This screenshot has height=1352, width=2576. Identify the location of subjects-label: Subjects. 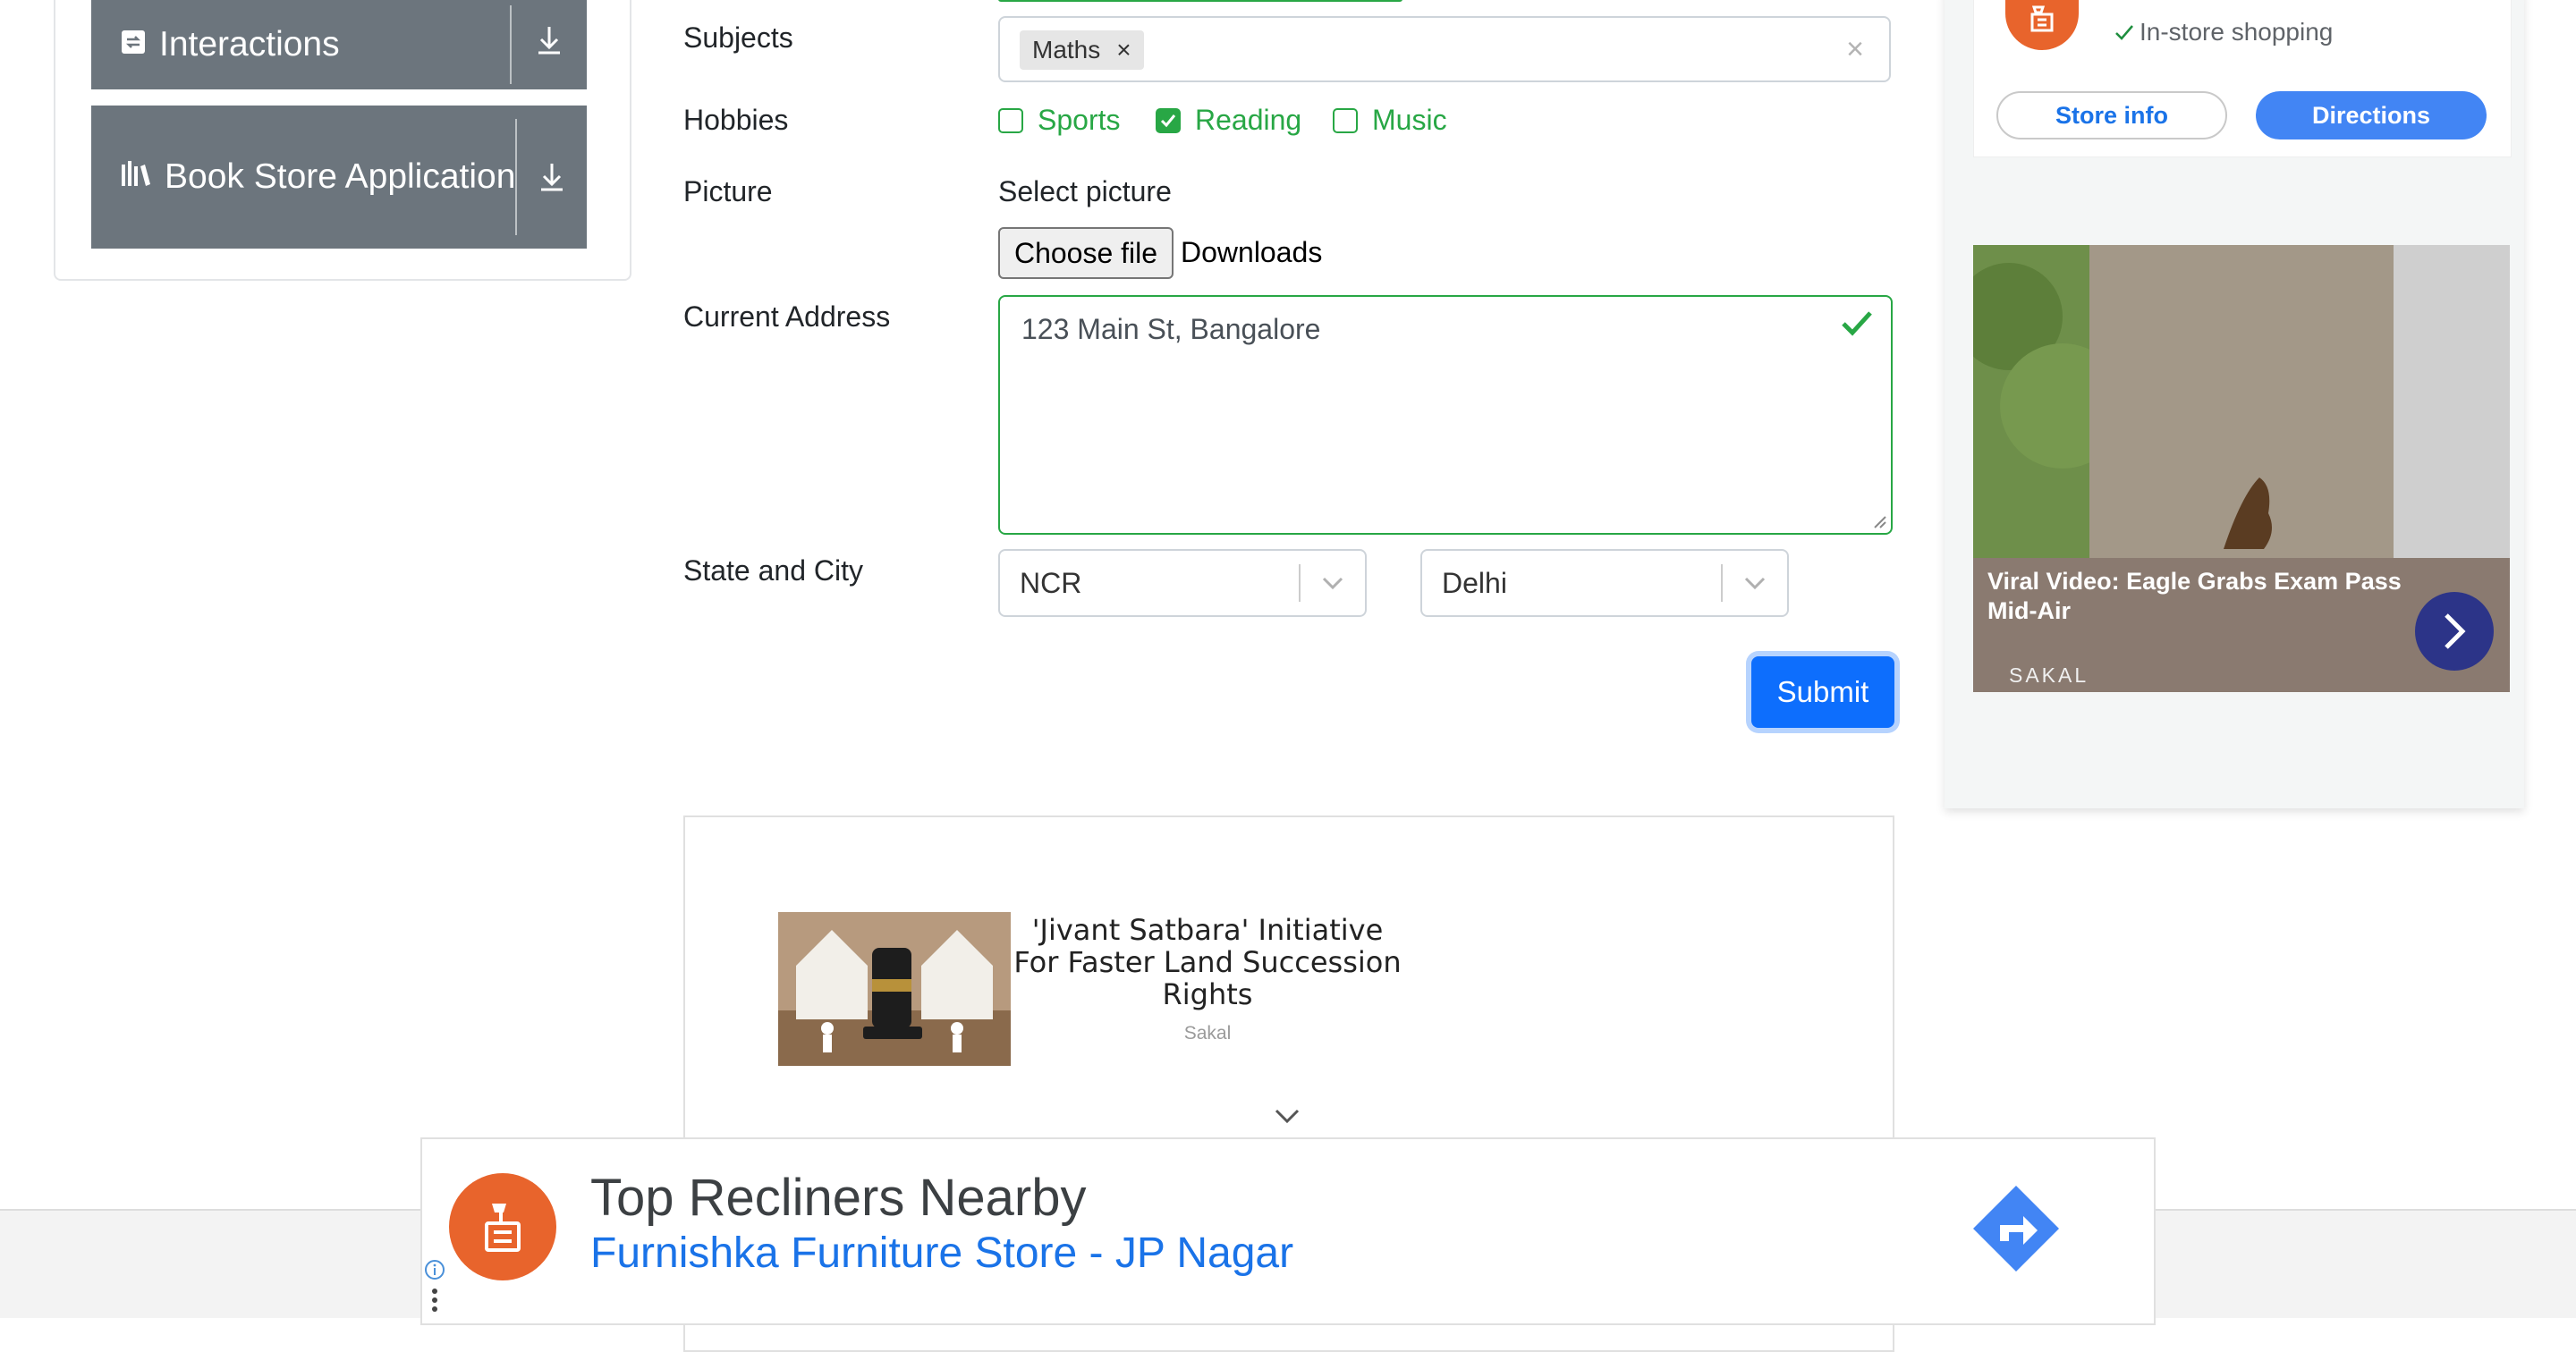
(738, 37).